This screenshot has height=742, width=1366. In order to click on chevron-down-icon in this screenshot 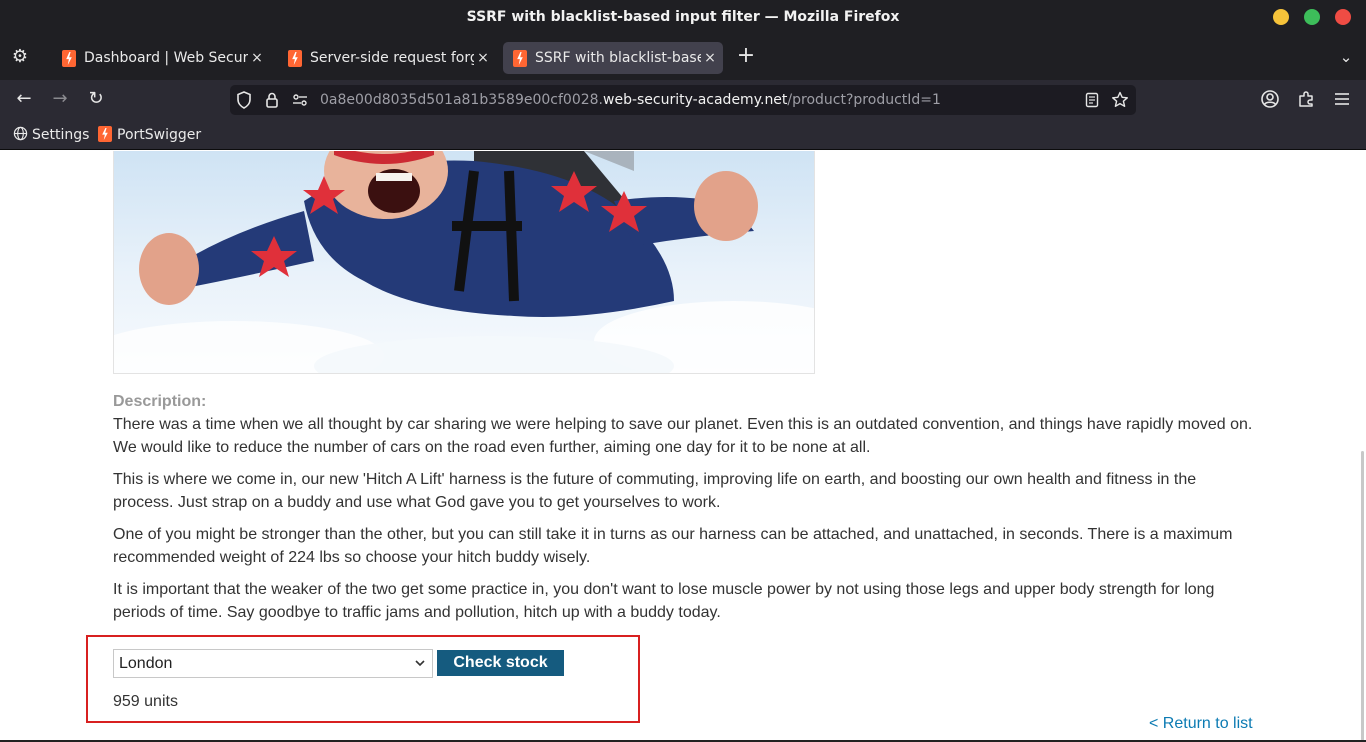, I will do `click(420, 668)`.